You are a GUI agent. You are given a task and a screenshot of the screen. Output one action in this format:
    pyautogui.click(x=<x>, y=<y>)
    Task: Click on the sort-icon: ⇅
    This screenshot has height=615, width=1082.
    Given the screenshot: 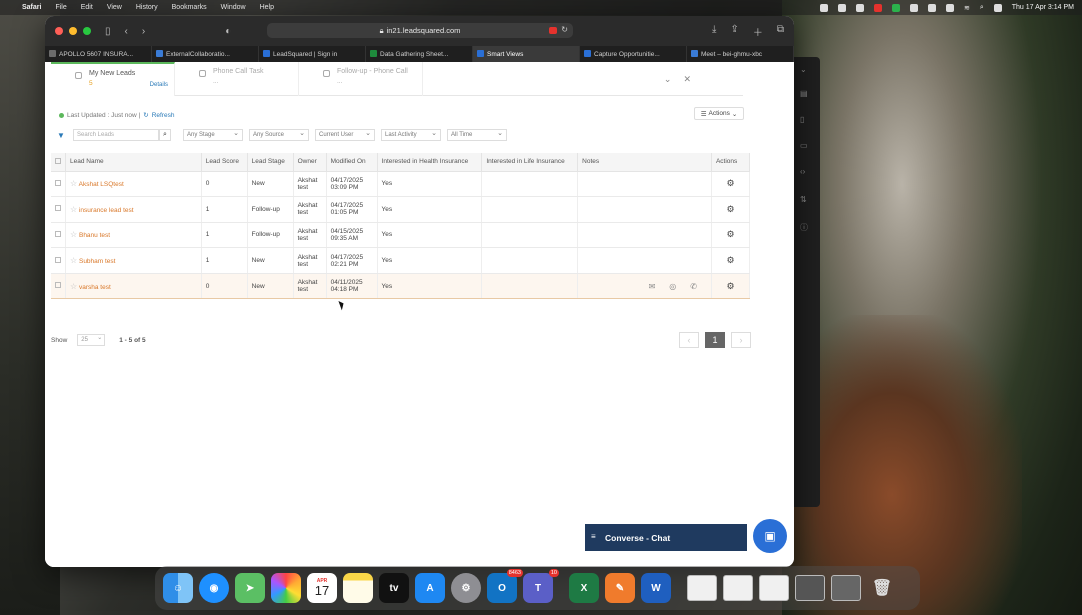 What is the action you would take?
    pyautogui.click(x=805, y=200)
    